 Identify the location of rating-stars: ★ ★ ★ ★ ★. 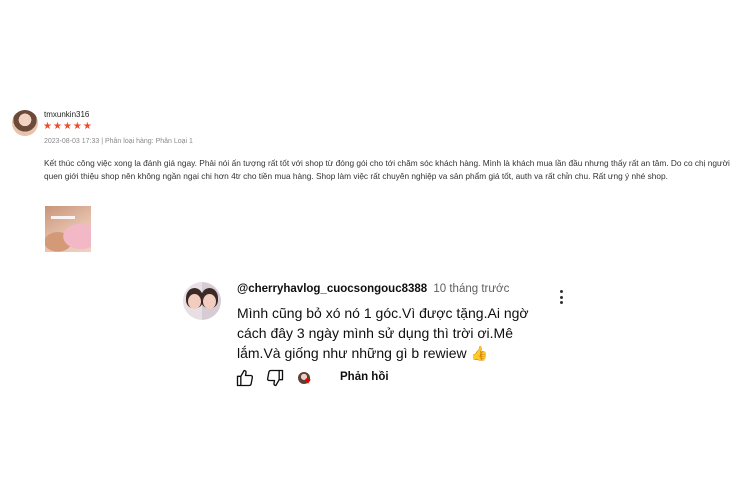
(67, 127).